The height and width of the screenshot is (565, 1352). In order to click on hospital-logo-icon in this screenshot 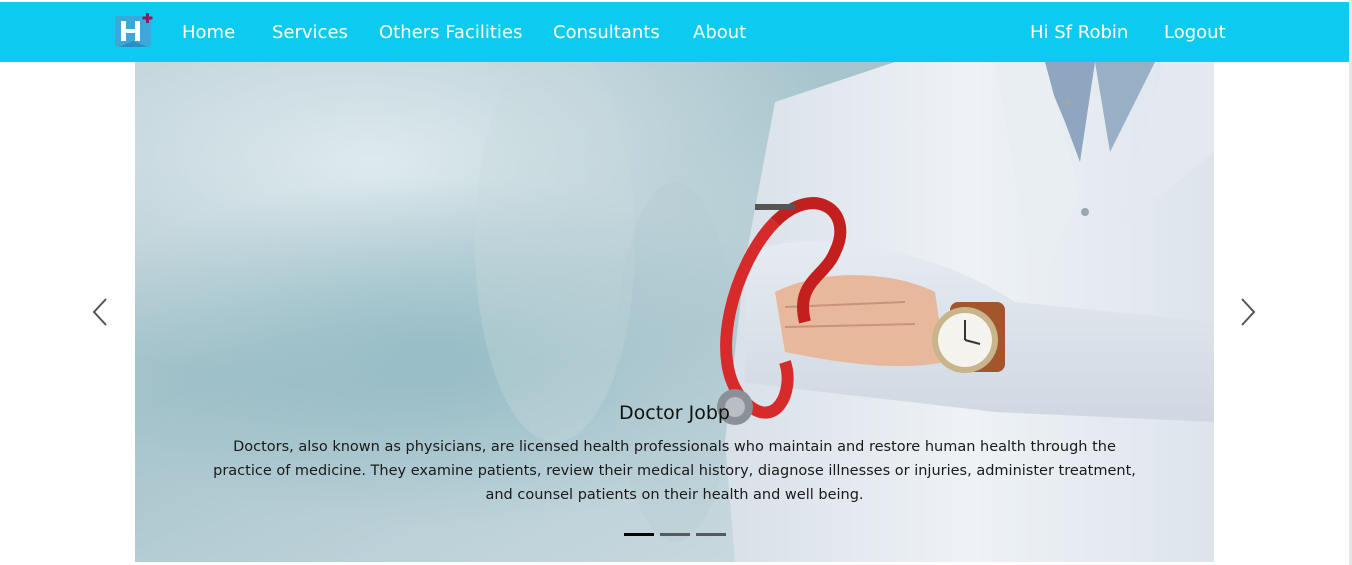, I will do `click(135, 31)`.